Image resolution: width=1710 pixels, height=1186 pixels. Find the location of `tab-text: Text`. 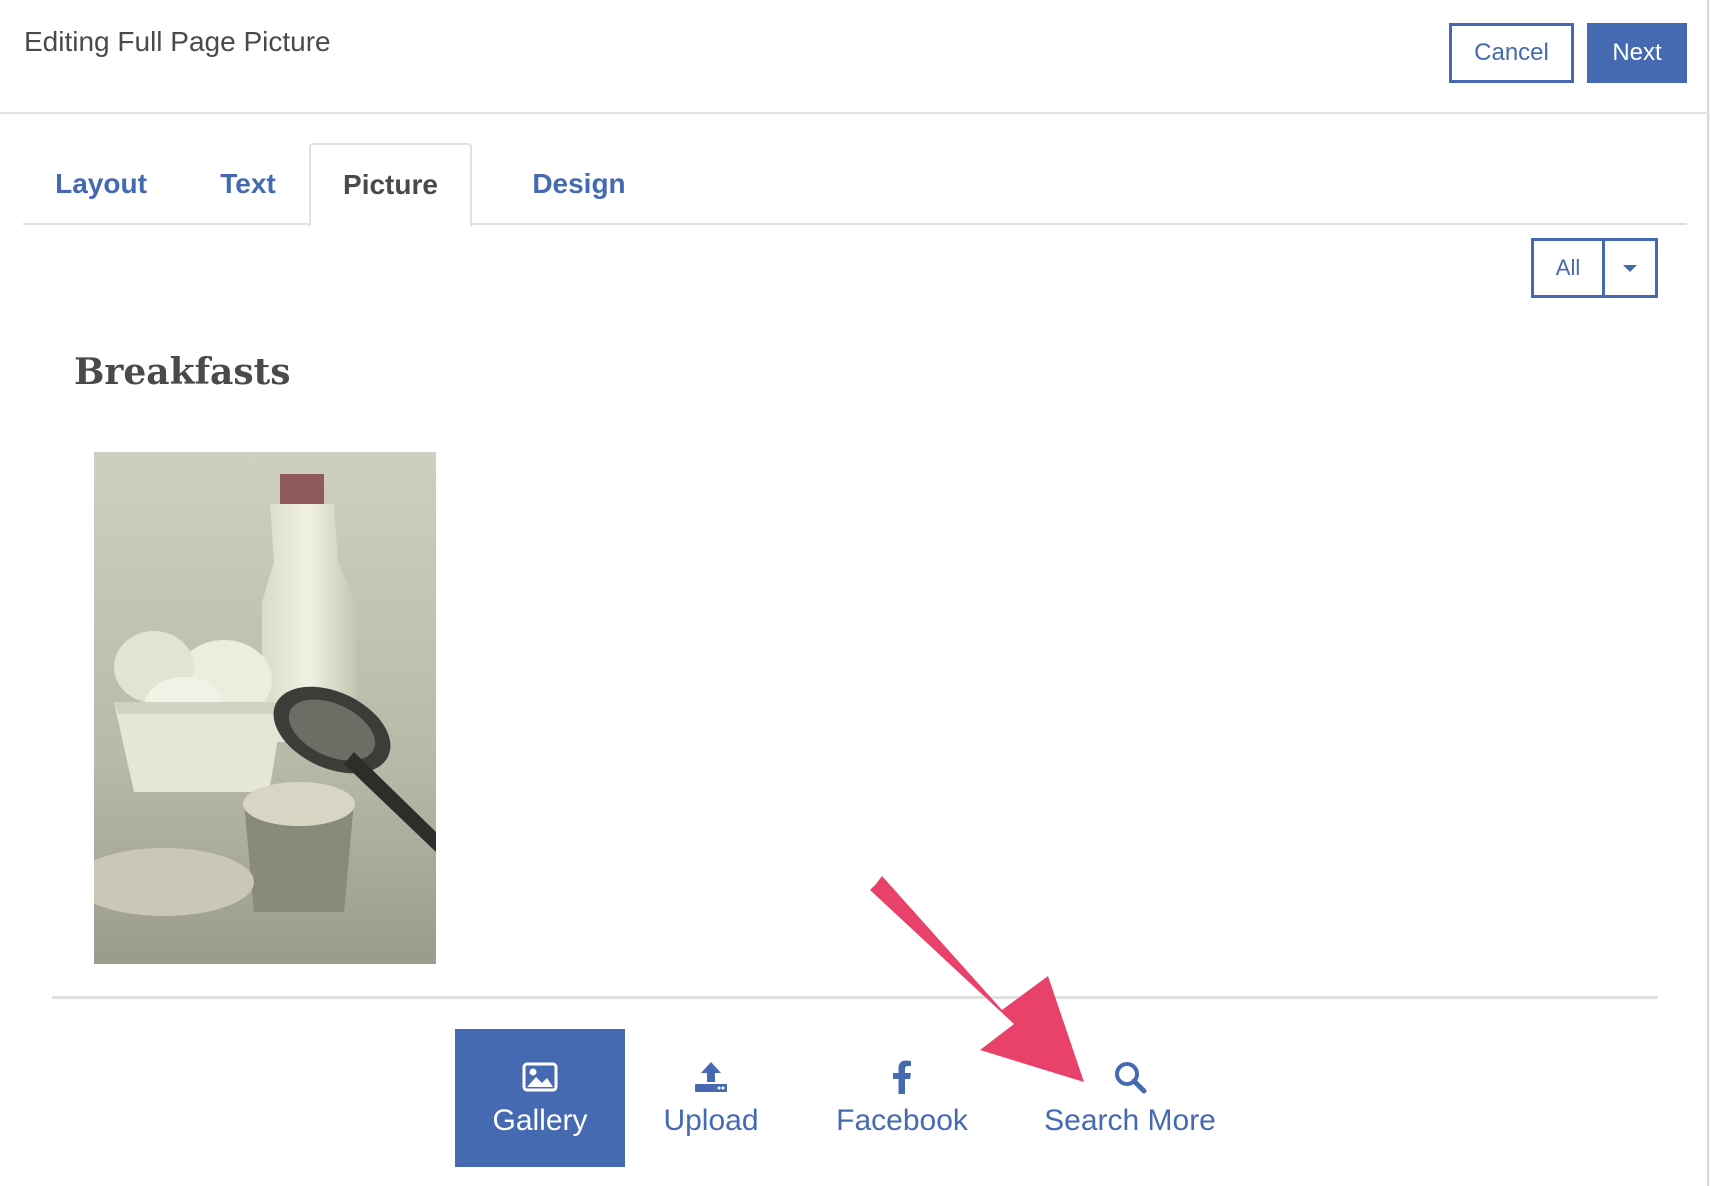

tab-text: Text is located at coordinates (248, 184).